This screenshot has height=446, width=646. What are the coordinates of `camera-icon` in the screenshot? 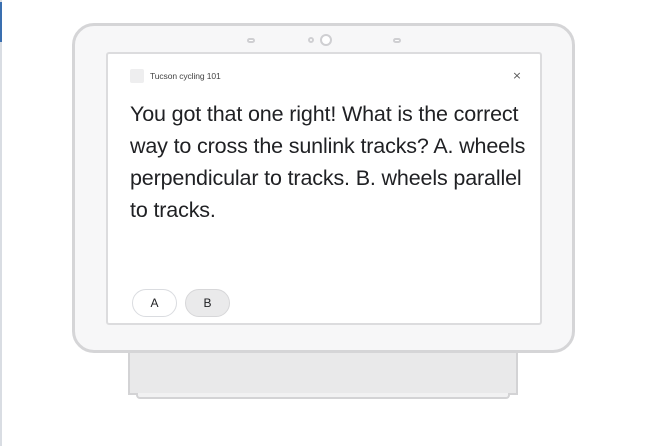 It's located at (326, 40).